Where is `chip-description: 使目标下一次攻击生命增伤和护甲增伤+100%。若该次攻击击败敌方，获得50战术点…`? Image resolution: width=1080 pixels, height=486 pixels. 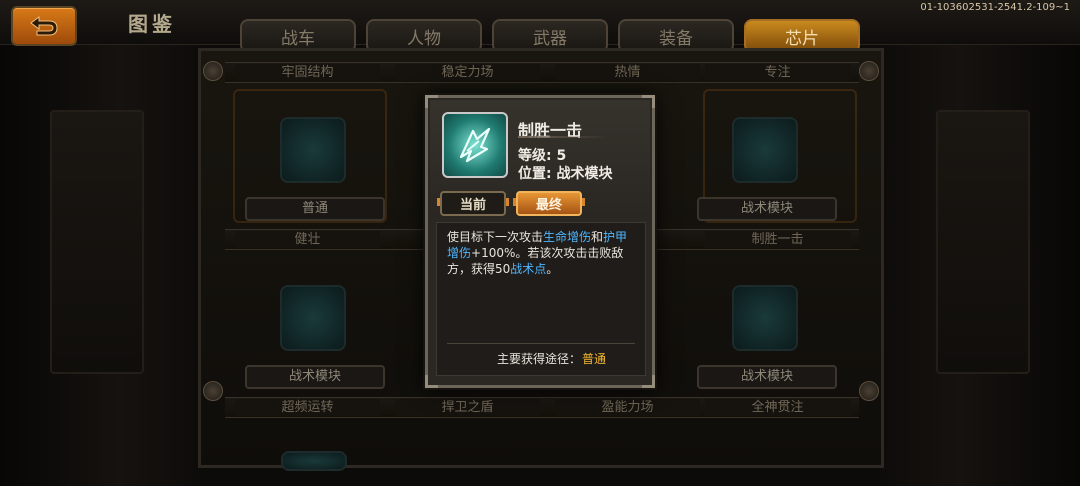
chip-description: 使目标下一次攻击生命增伤和护甲增伤+100%。若该次攻击击败敌方，获得50战术点… is located at coordinates (543, 253).